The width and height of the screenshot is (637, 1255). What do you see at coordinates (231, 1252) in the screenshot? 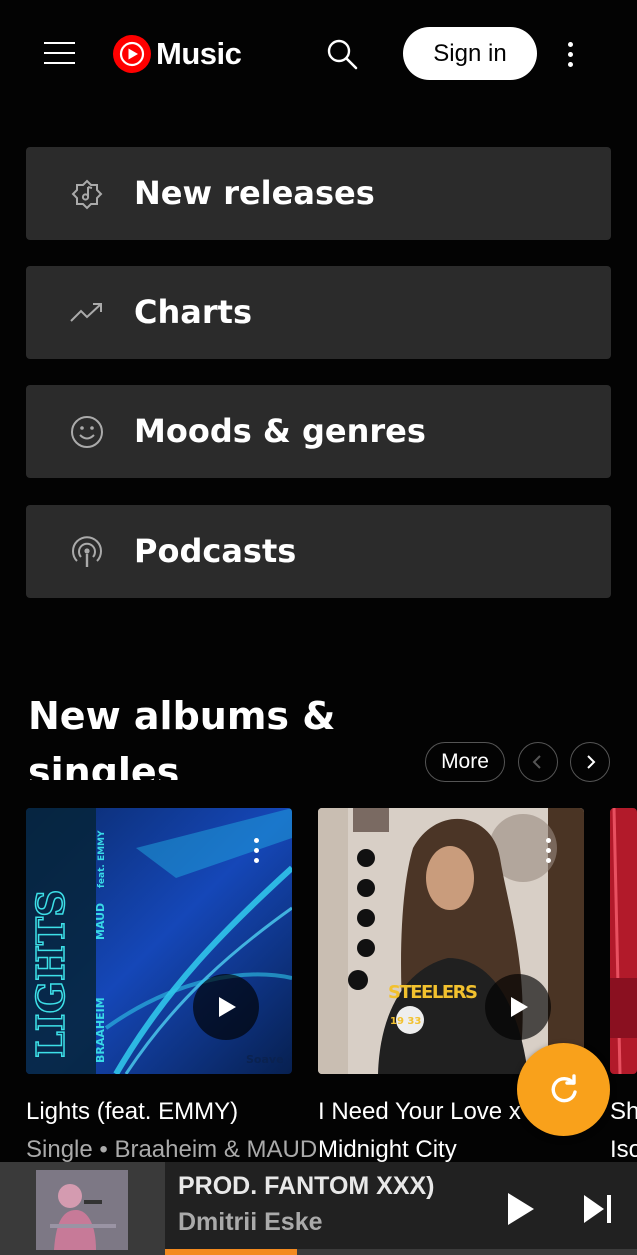
I see `playback-progress-fill` at bounding box center [231, 1252].